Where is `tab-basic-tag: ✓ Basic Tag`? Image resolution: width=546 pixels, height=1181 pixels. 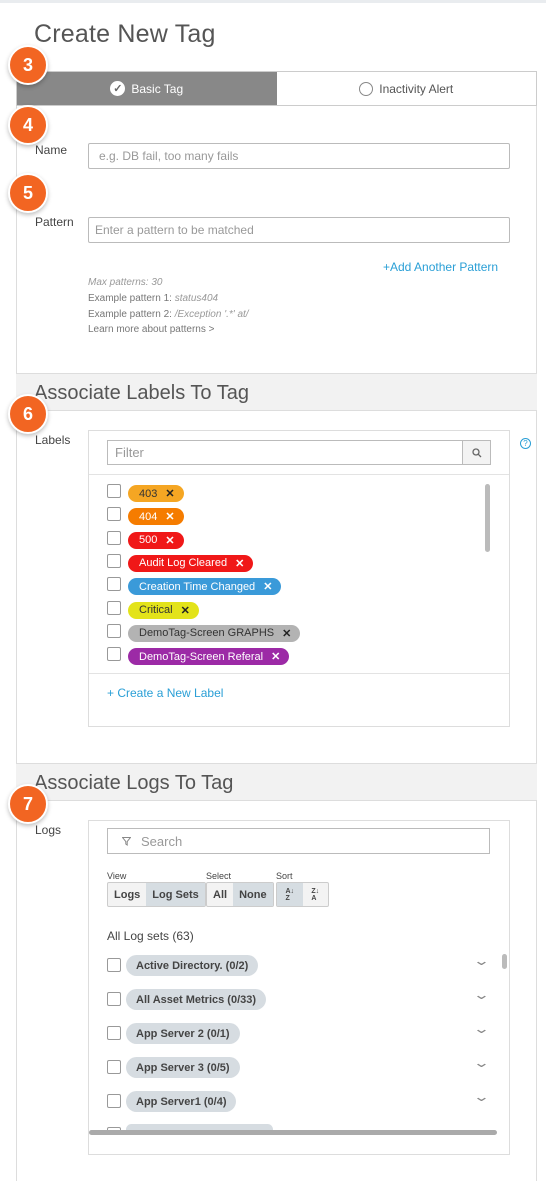
tab-basic-tag: ✓ Basic Tag is located at coordinates (147, 88).